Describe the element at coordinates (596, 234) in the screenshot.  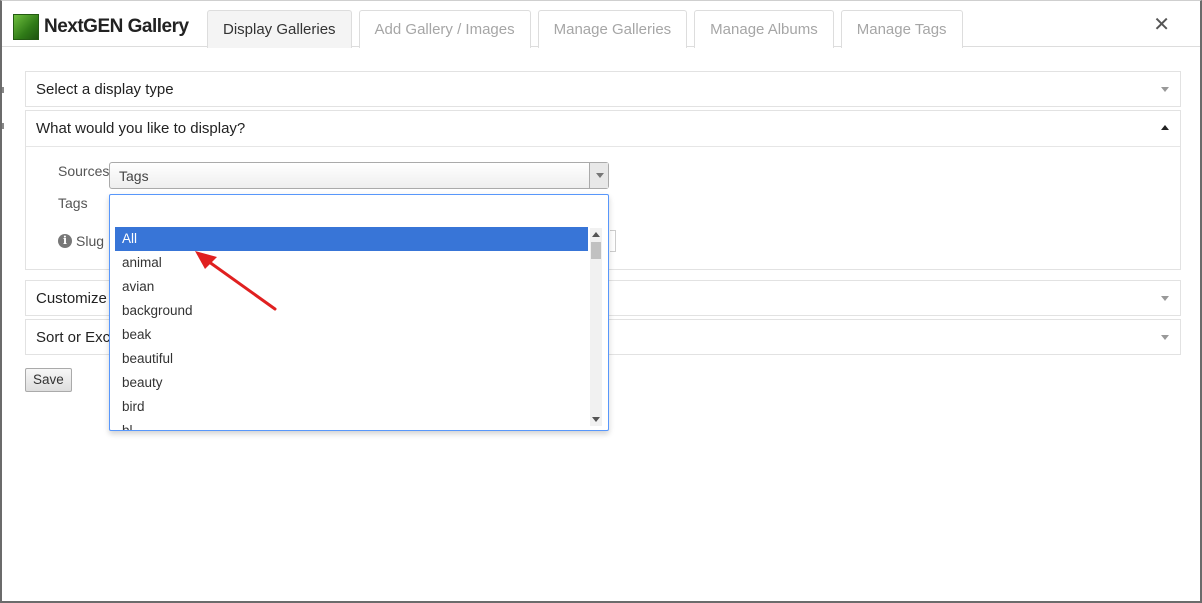
I see `scroll-up-icon` at that location.